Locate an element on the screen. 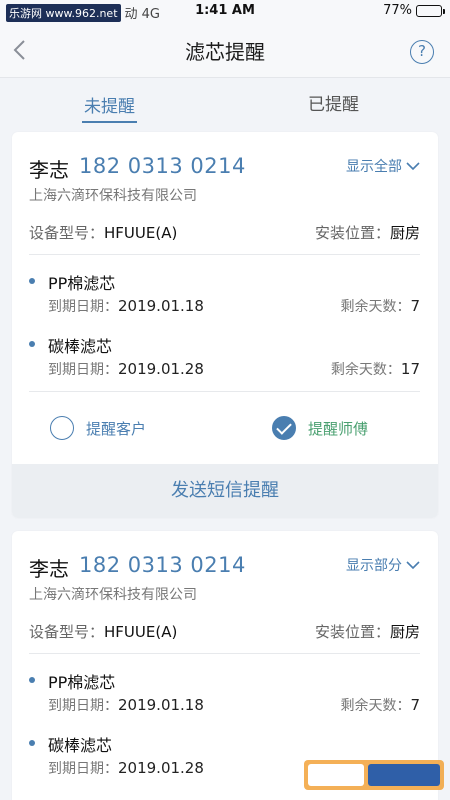  remaining-value: 17 is located at coordinates (410, 369).